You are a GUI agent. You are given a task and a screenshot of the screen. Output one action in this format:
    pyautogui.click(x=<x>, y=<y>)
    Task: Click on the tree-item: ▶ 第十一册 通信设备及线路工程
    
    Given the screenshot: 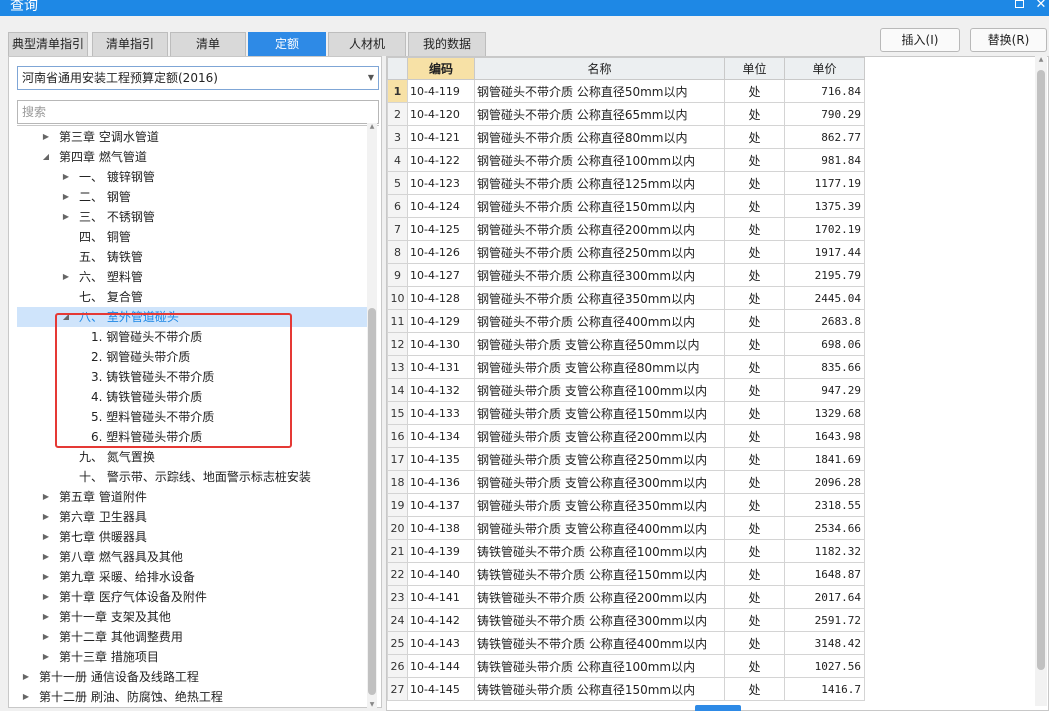 What is the action you would take?
    pyautogui.click(x=192, y=677)
    